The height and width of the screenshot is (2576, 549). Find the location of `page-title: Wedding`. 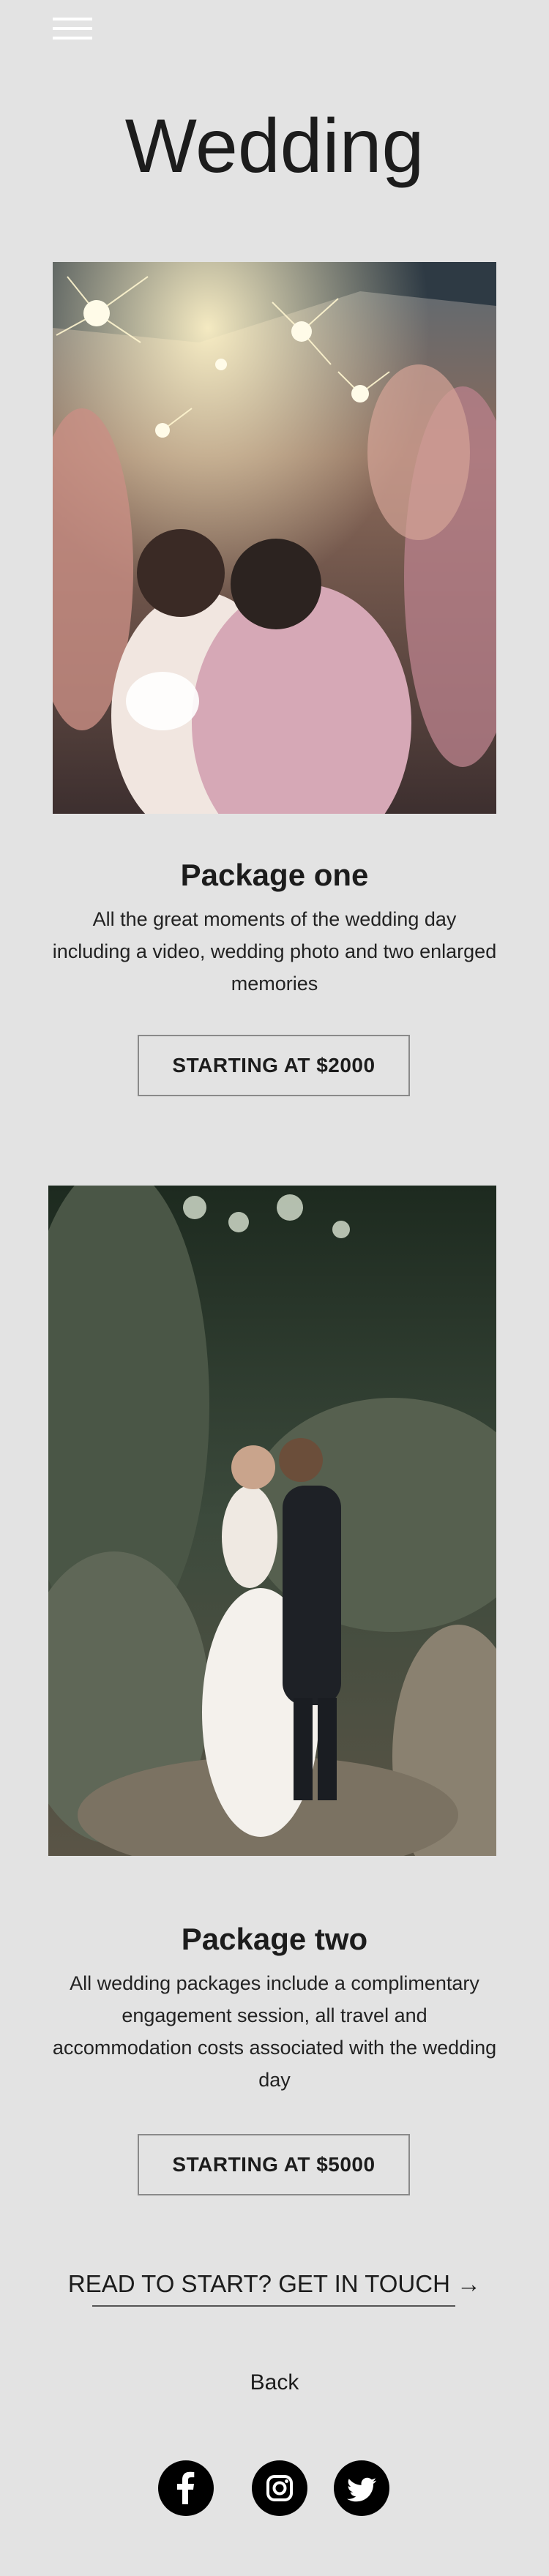

page-title: Wedding is located at coordinates (274, 146).